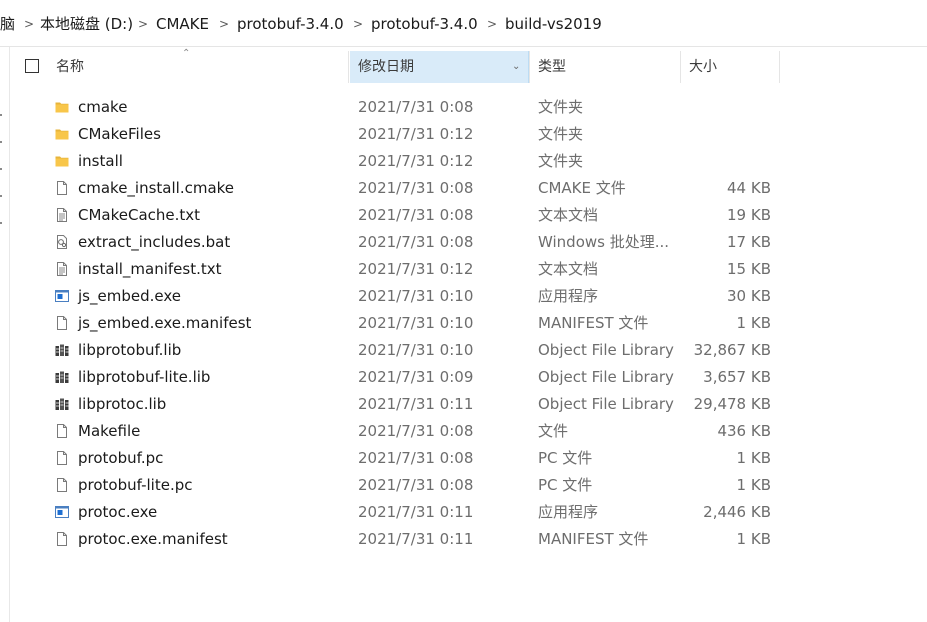 This screenshot has width=927, height=622. What do you see at coordinates (100, 161) in the screenshot?
I see `file-name: install` at bounding box center [100, 161].